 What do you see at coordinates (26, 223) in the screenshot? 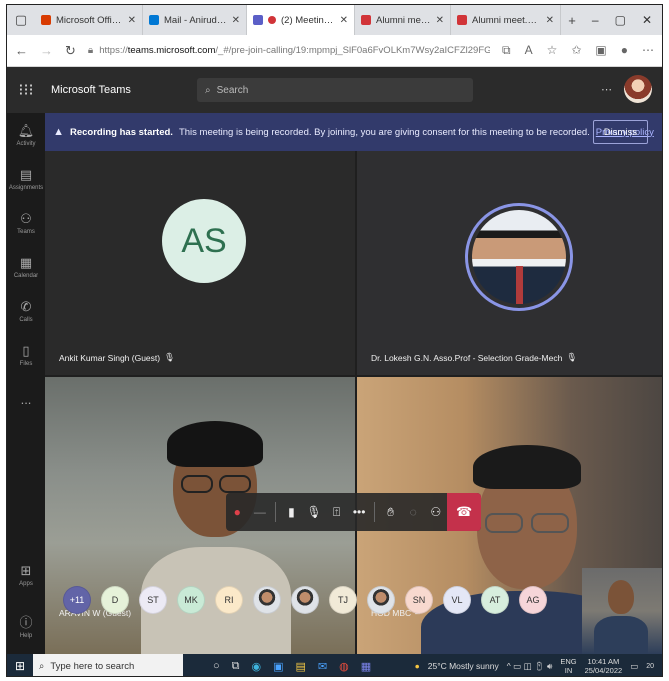
I see `rail-item-teams: ⚇ Teams` at bounding box center [26, 223].